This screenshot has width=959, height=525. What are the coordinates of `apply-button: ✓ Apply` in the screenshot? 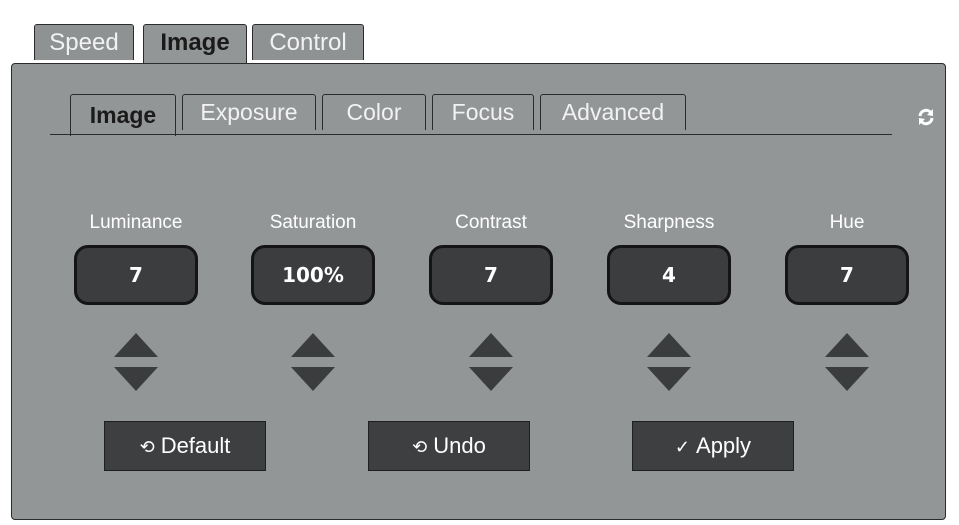 It's located at (713, 446).